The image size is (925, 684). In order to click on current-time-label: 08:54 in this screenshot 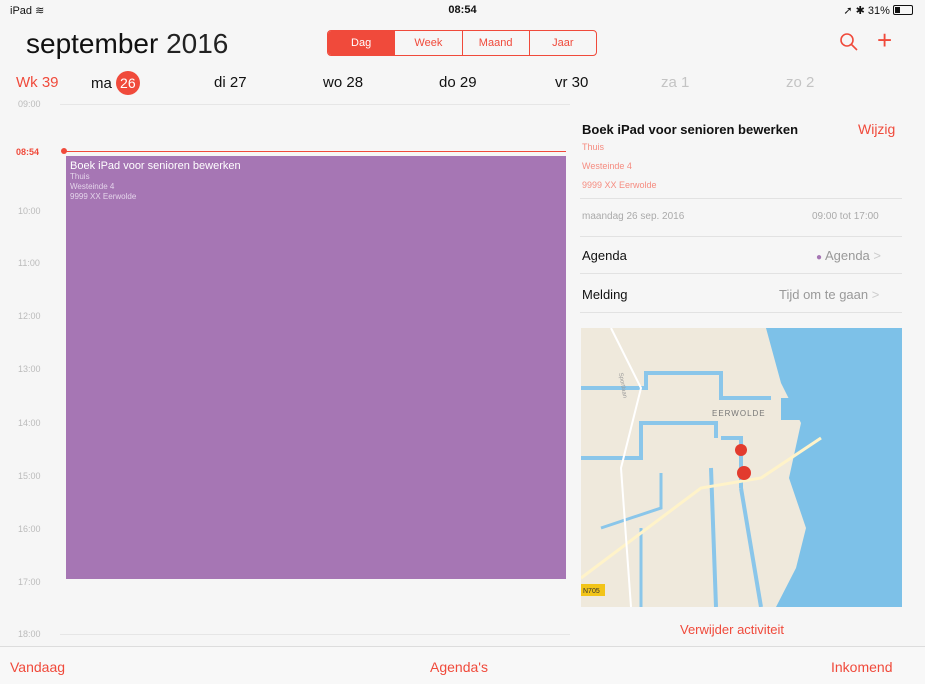, I will do `click(28, 152)`.